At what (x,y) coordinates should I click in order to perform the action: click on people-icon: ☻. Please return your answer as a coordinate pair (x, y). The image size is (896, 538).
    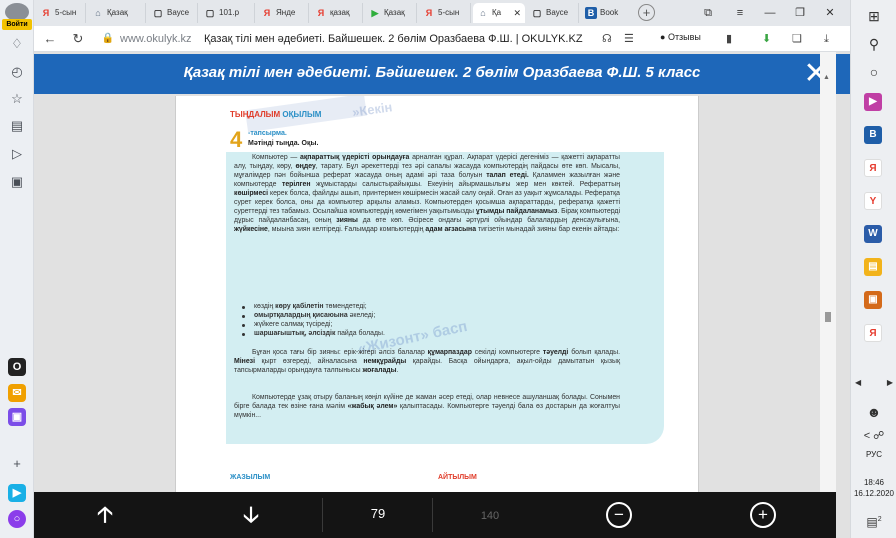
    Looking at the image, I should click on (874, 412).